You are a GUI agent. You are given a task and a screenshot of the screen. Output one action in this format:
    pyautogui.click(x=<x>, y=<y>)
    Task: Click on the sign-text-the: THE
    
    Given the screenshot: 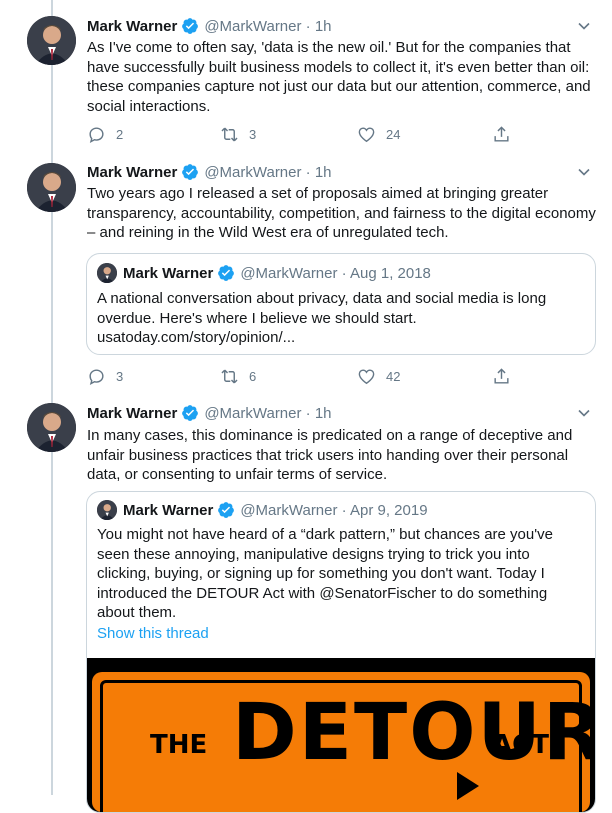 What is the action you would take?
    pyautogui.click(x=179, y=745)
    